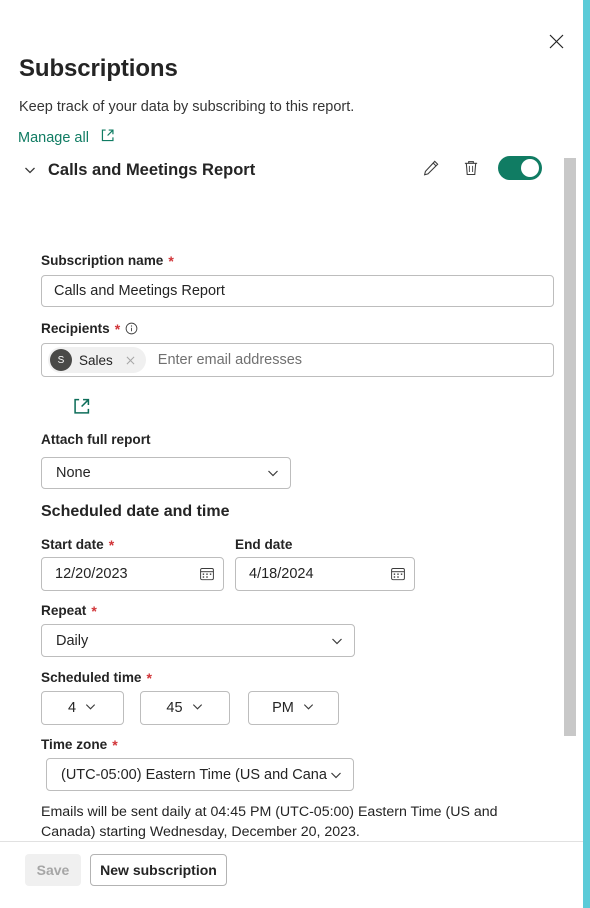 The height and width of the screenshot is (908, 590). I want to click on scheduled-time-minute-select: 45, so click(185, 708).